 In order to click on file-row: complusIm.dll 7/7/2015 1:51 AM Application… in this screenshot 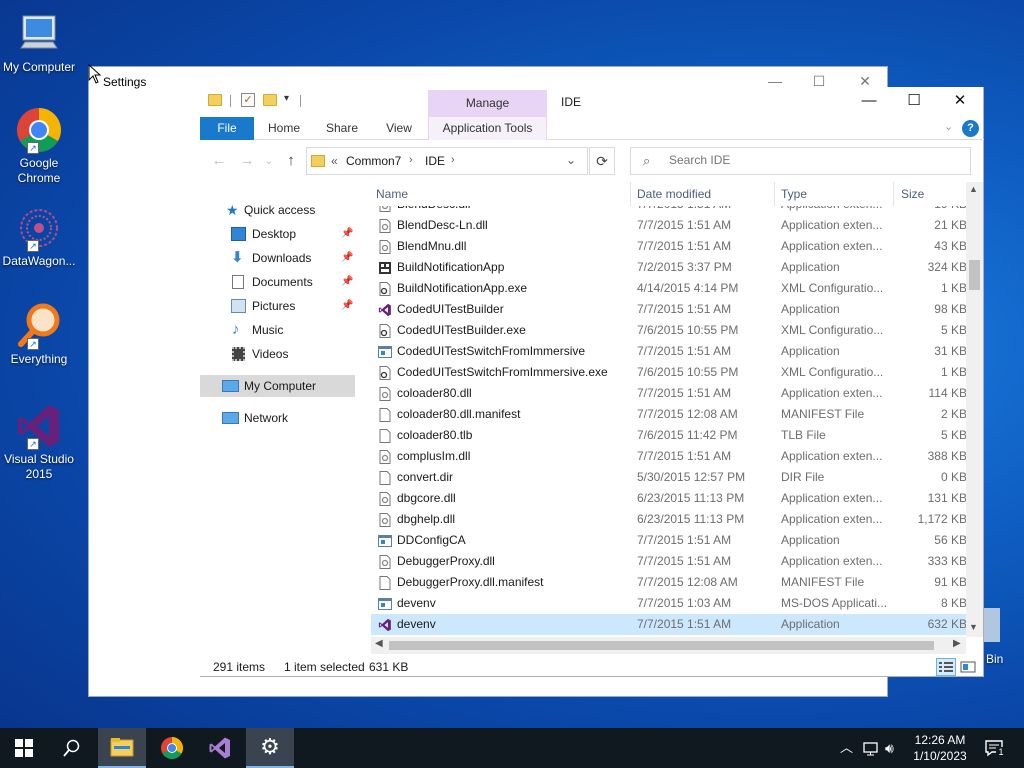, I will do `click(669, 456)`.